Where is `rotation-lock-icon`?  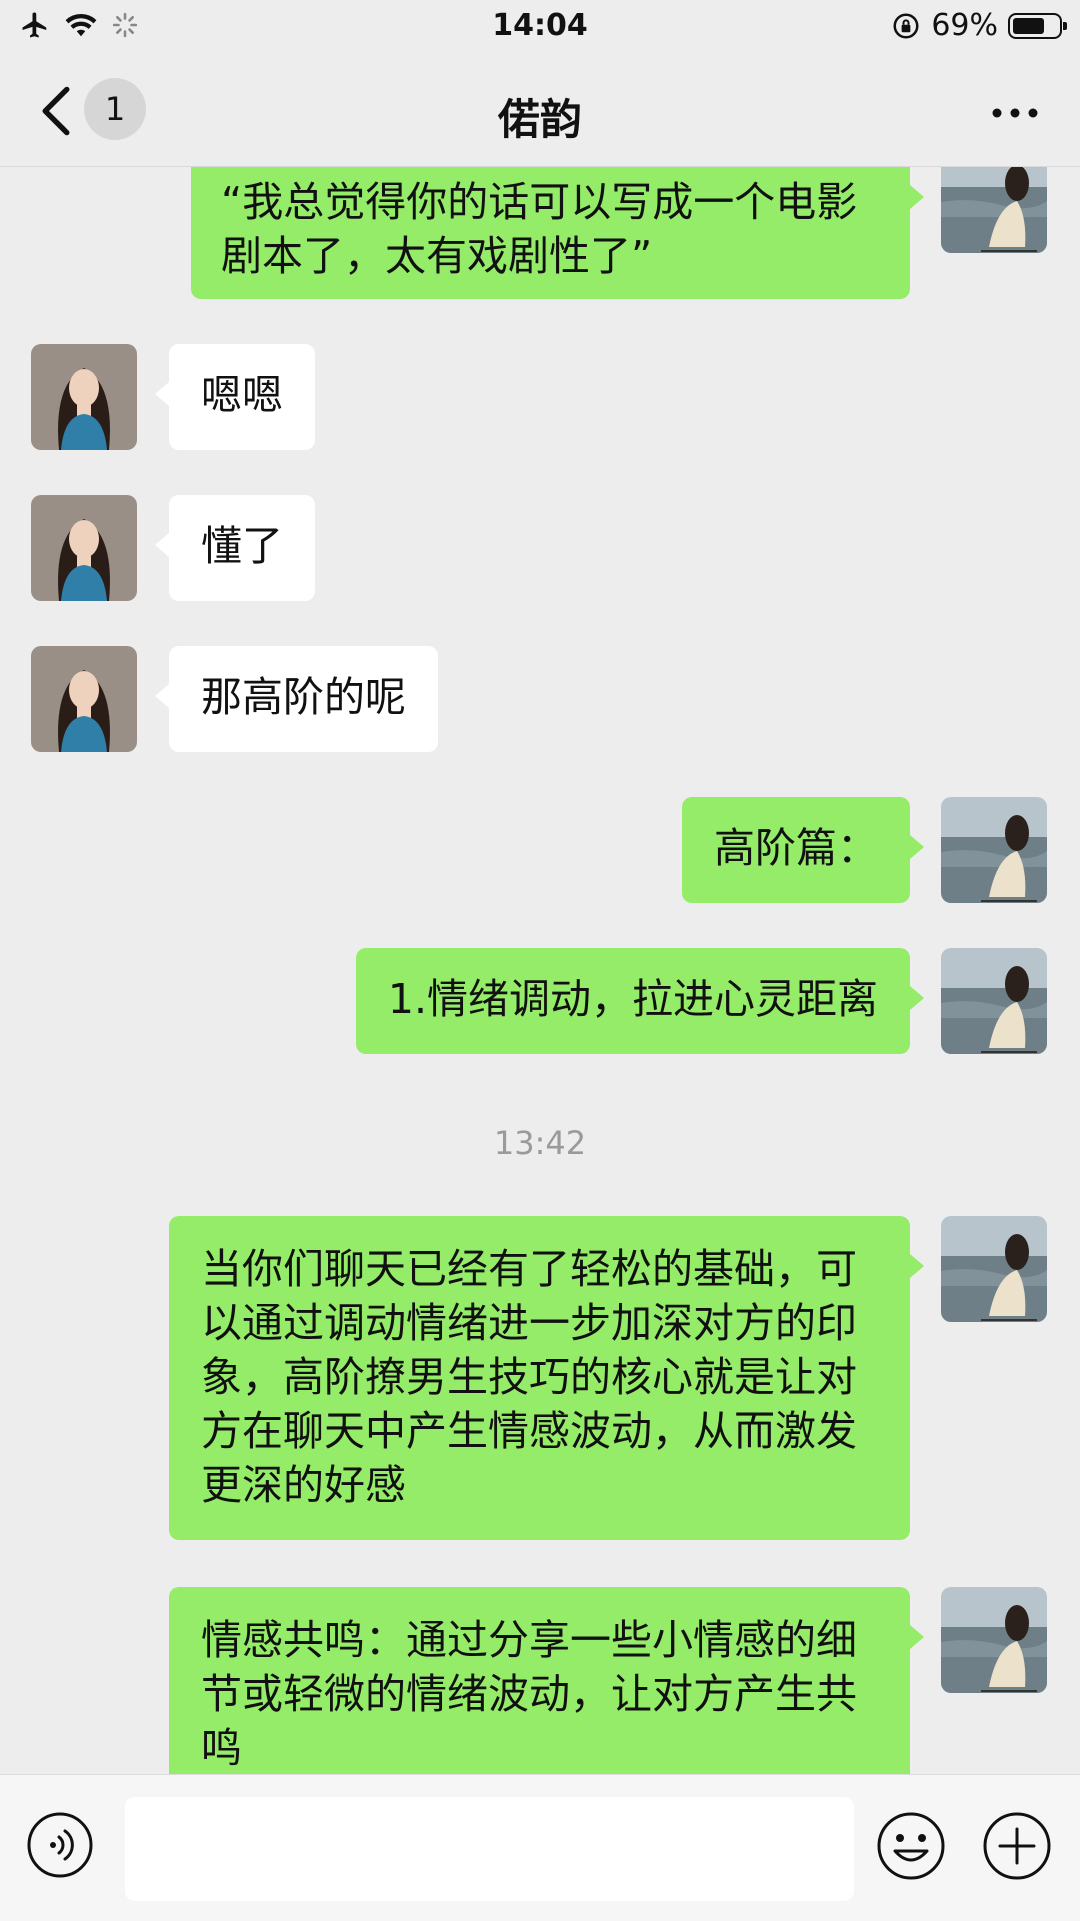 rotation-lock-icon is located at coordinates (906, 25).